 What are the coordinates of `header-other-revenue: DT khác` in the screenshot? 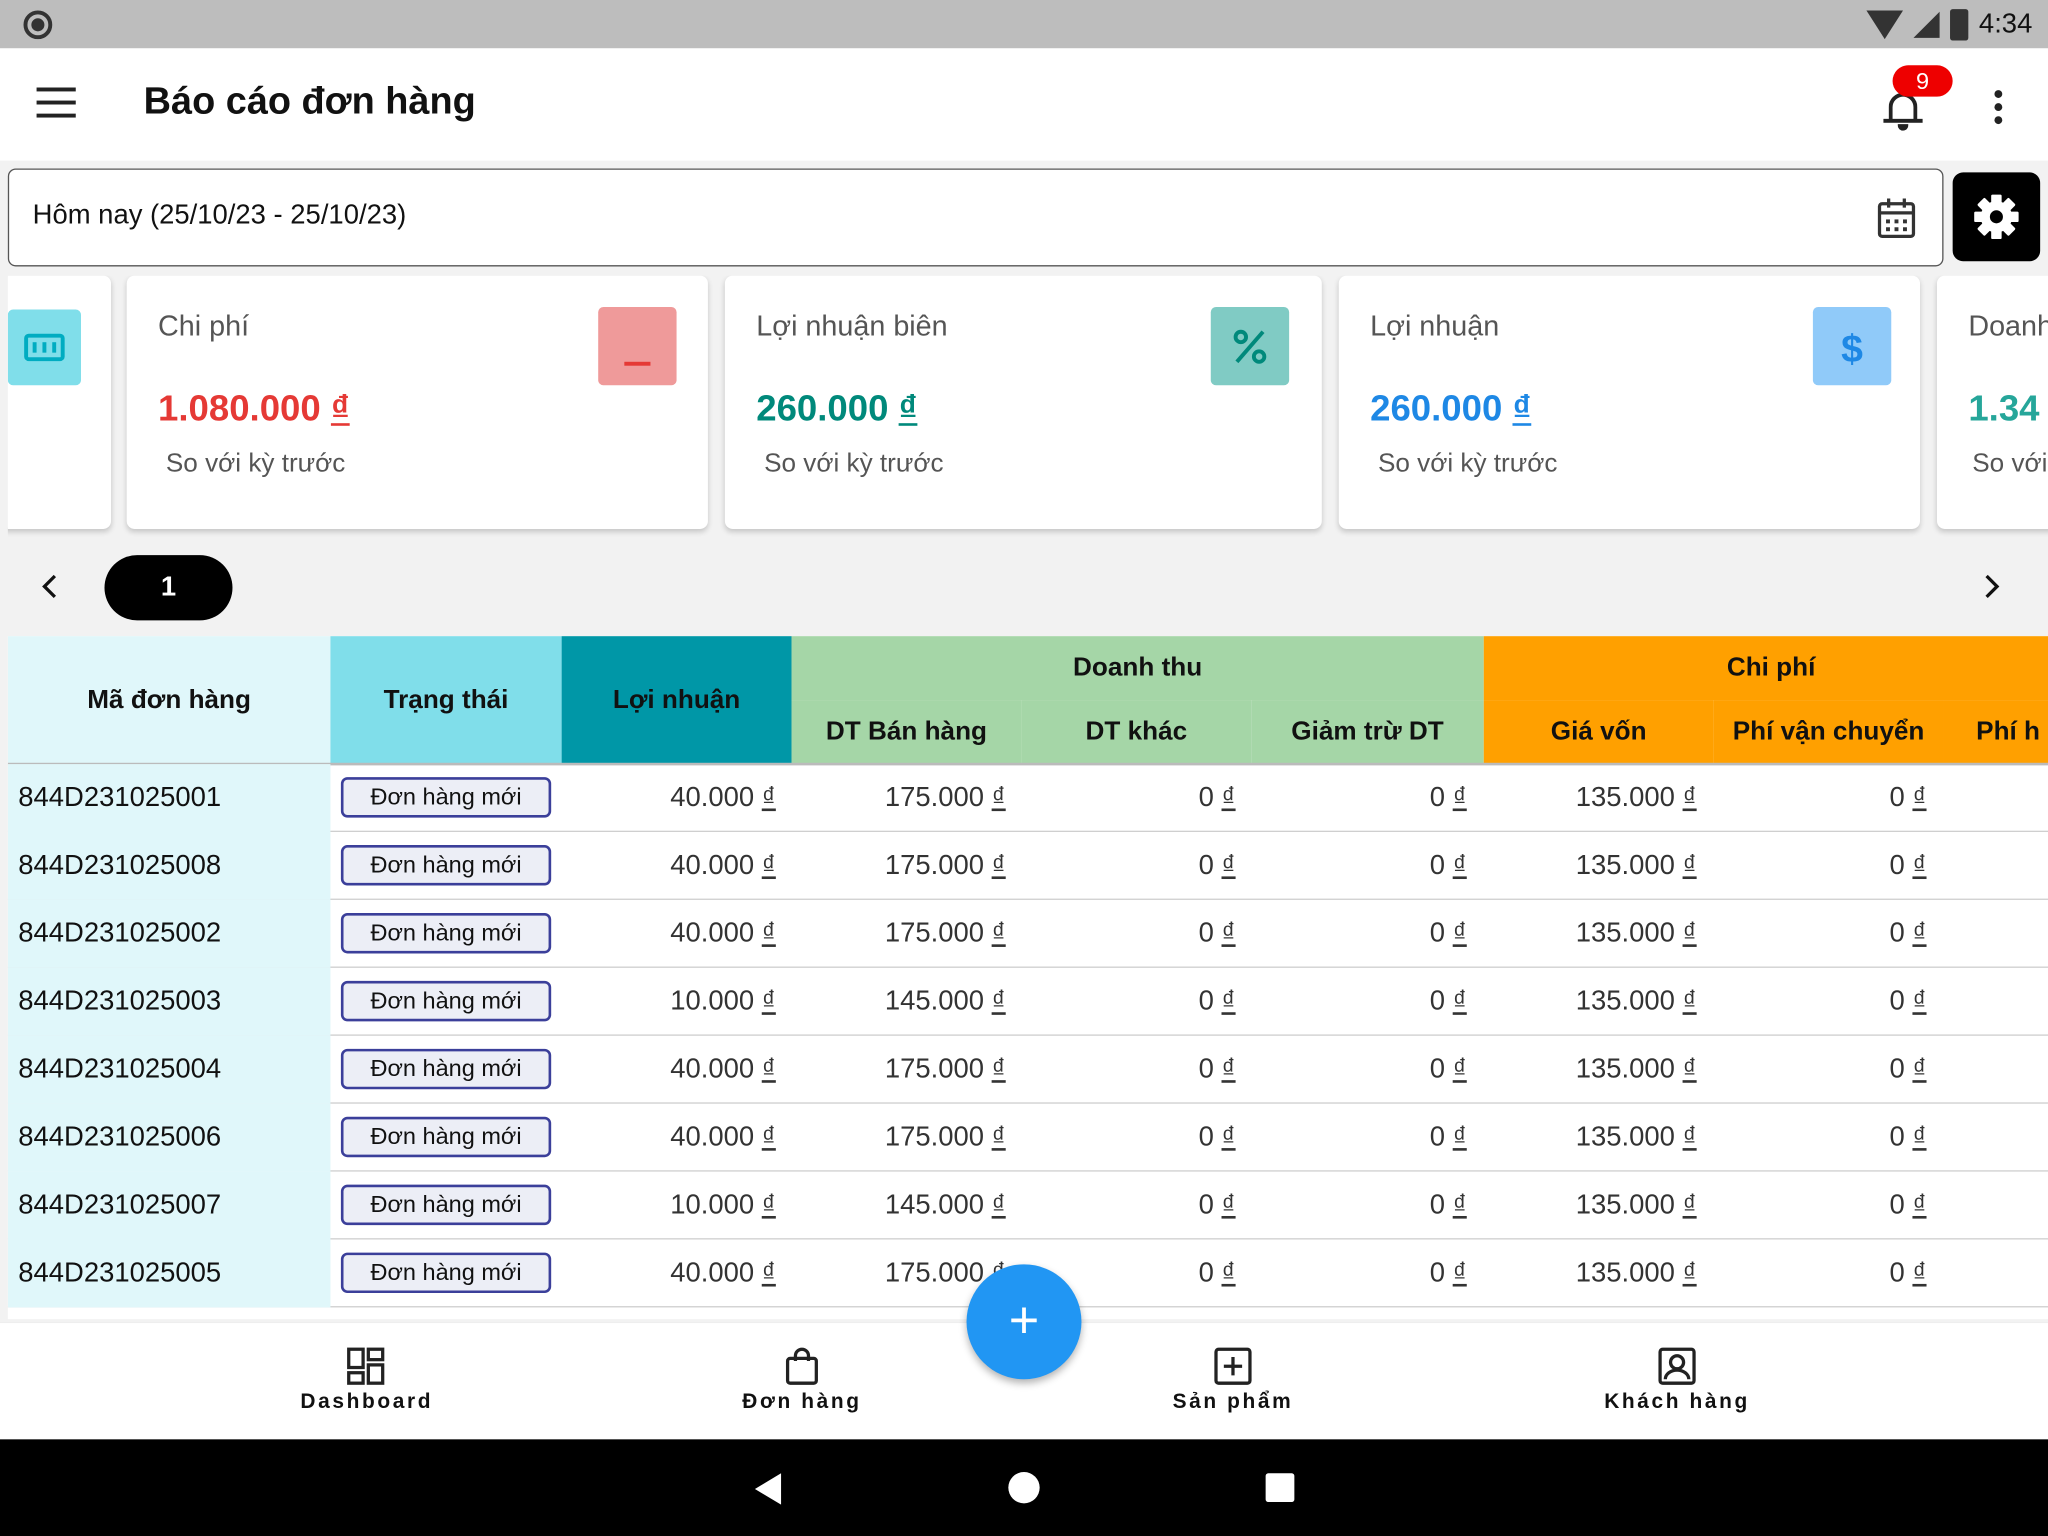 It's located at (1136, 732).